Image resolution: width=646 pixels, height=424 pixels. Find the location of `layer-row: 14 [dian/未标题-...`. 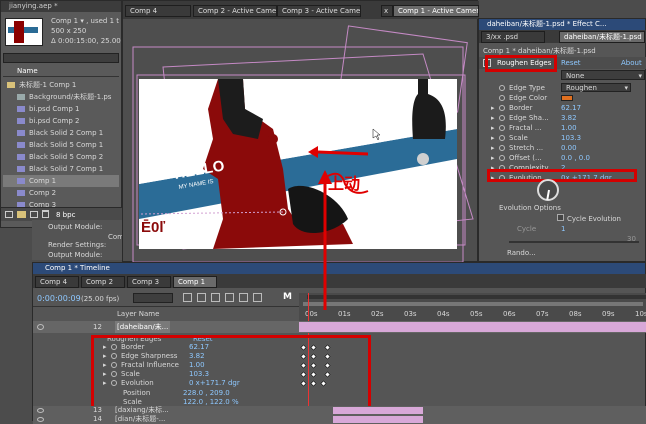

layer-row: 14 [dian/未标题-... is located at coordinates (339, 419).